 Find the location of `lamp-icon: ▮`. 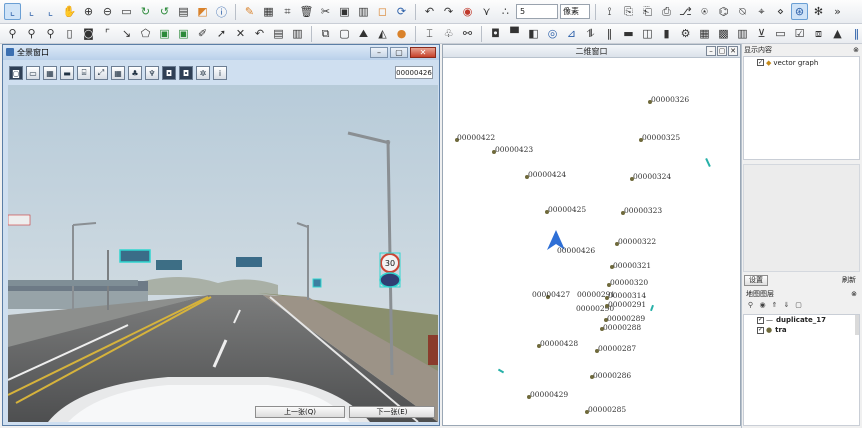

lamp-icon: ▮ is located at coordinates (666, 33).